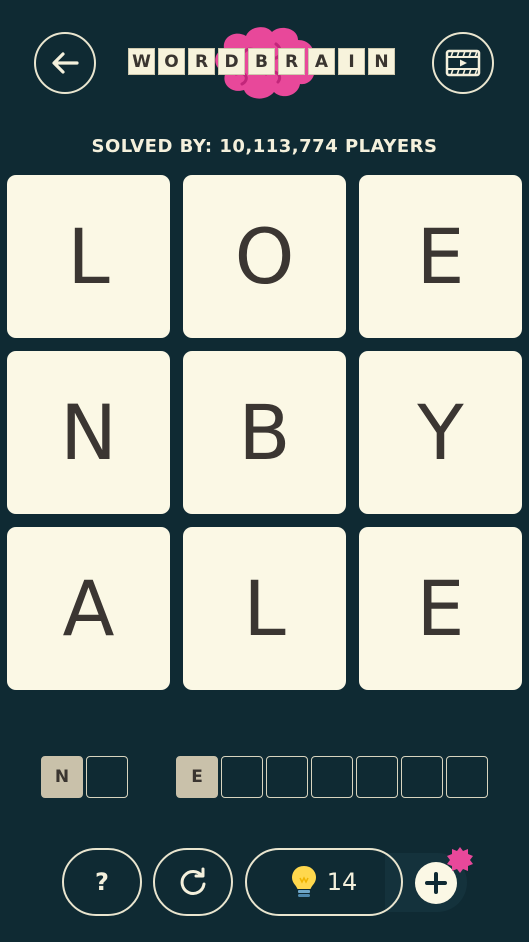 The width and height of the screenshot is (529, 942). What do you see at coordinates (264, 146) in the screenshot?
I see `solved-by-text: SOLVED BY: 10,113,774 PLAYERS` at bounding box center [264, 146].